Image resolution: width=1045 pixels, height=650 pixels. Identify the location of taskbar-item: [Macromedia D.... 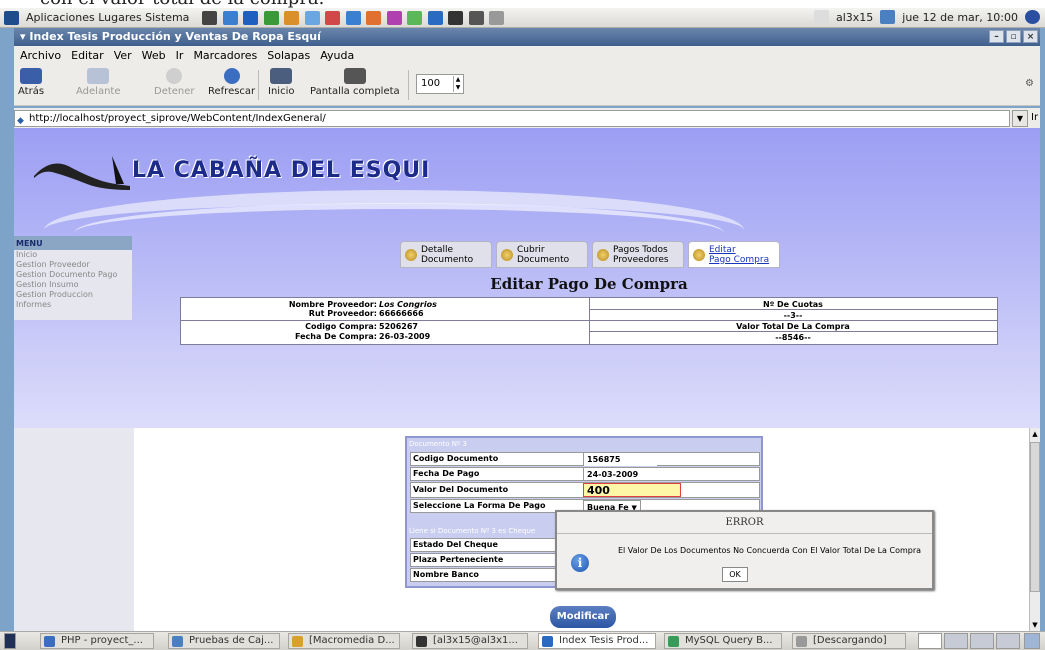
(344, 641).